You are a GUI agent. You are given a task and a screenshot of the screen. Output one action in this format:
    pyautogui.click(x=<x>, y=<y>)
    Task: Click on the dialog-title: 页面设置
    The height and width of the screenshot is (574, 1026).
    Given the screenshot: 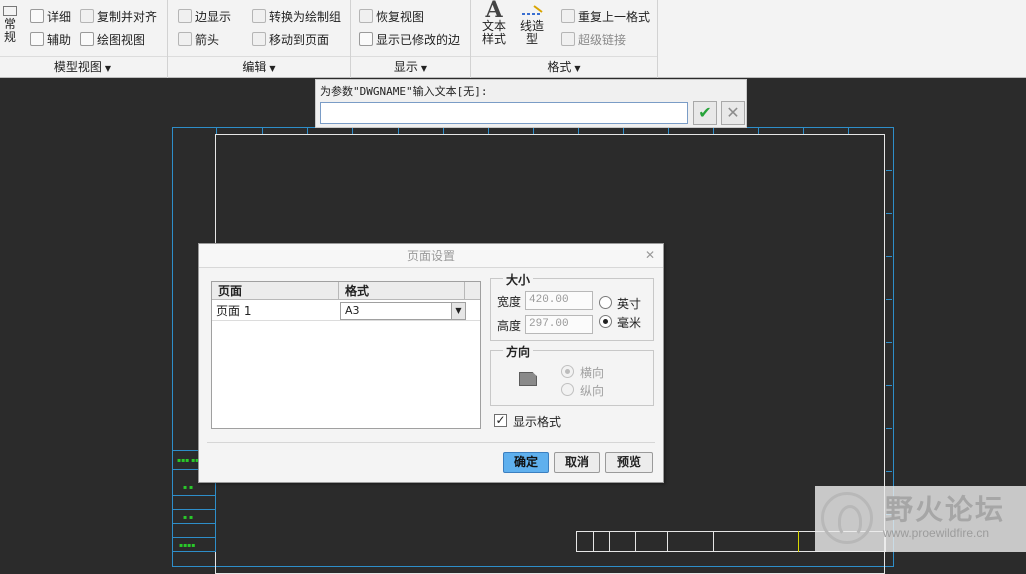 What is the action you would take?
    pyautogui.click(x=431, y=256)
    